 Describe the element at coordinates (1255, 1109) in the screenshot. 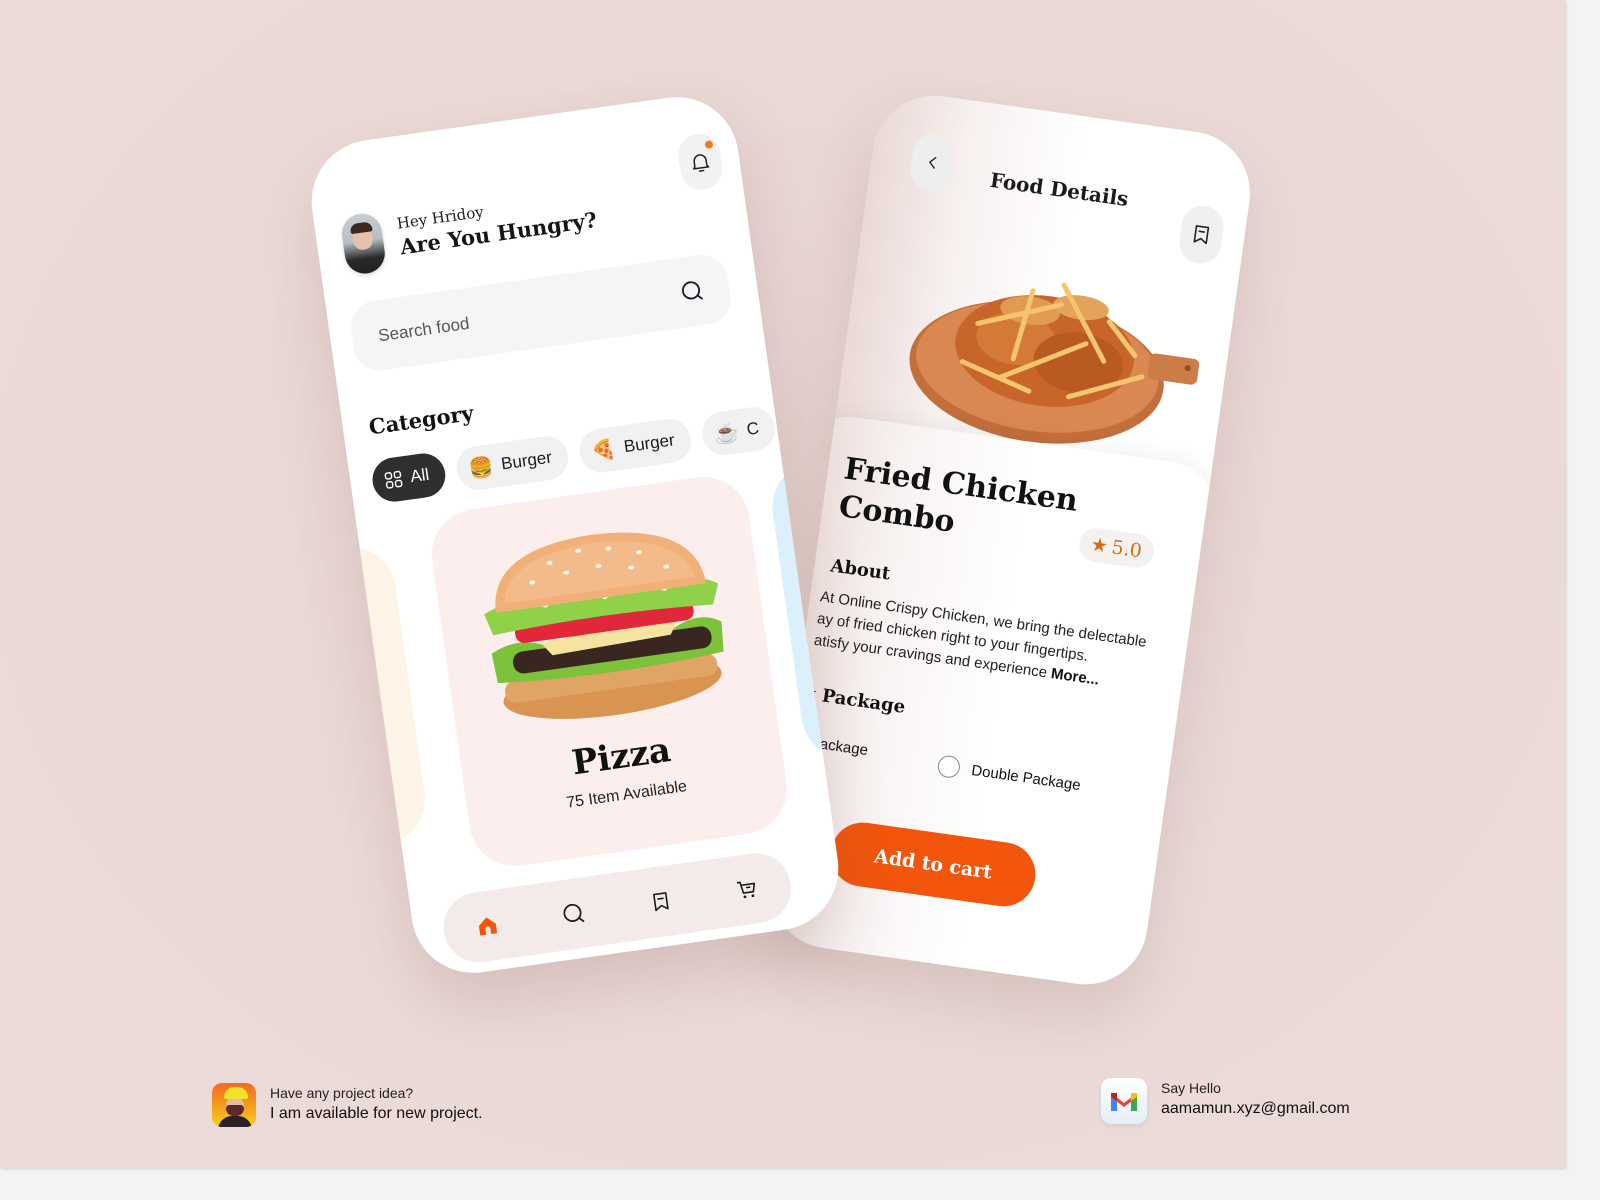

I see `contact-email: aamamun.xyz@gmail.com` at that location.